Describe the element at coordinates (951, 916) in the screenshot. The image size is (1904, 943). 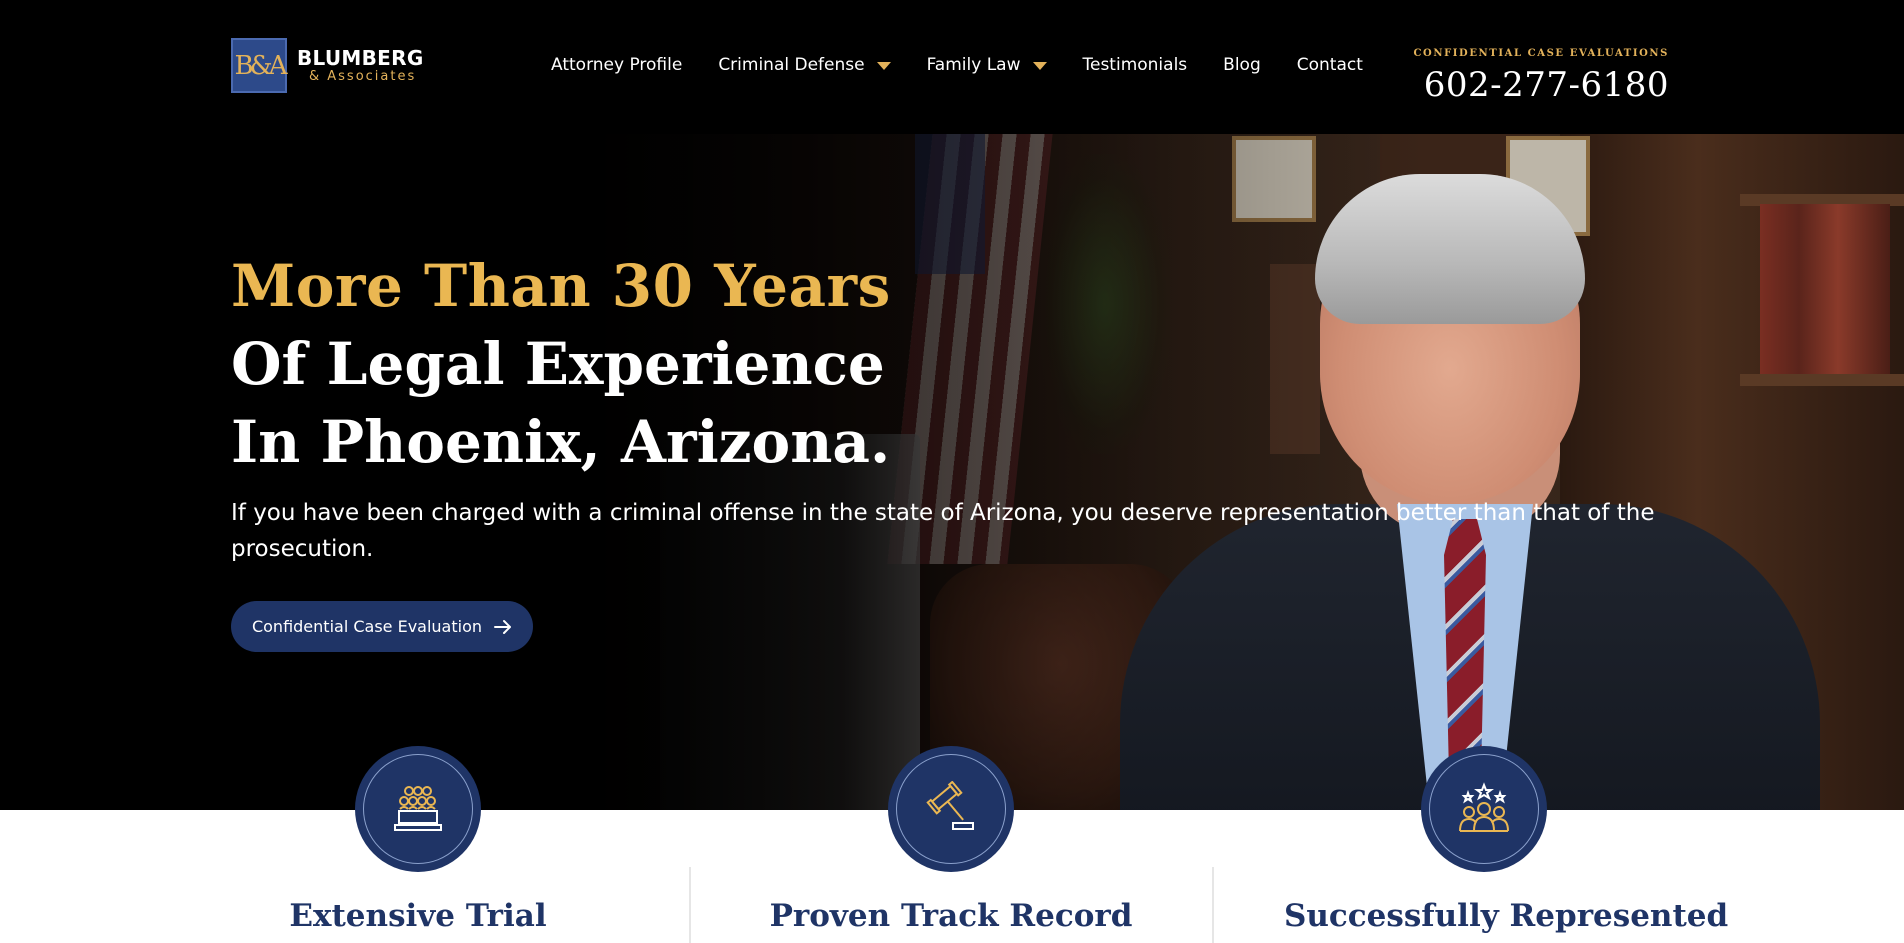
I see `feature-title: Proven Track Record` at that location.